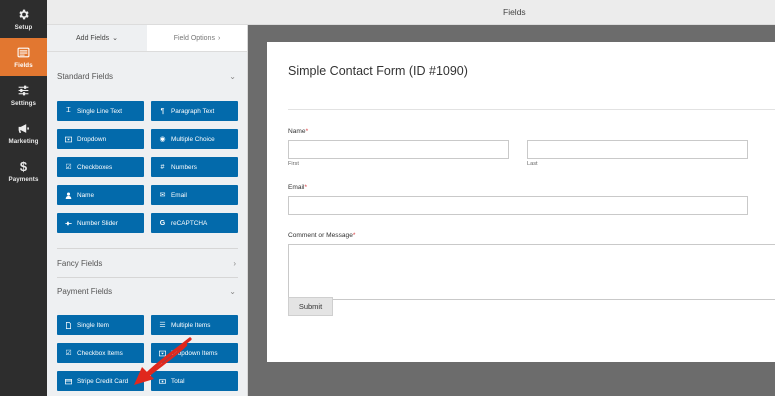 The width and height of the screenshot is (775, 396). I want to click on field-button-number-slider: Number Slider, so click(100, 223).